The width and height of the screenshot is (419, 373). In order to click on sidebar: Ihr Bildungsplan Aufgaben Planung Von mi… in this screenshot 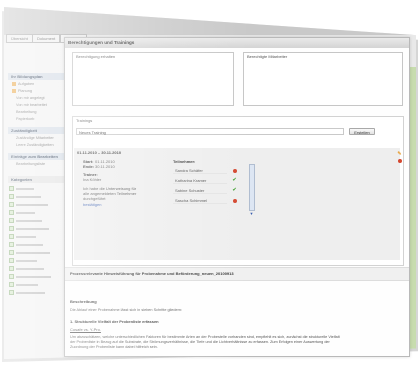, I will do `click(36, 201)`.